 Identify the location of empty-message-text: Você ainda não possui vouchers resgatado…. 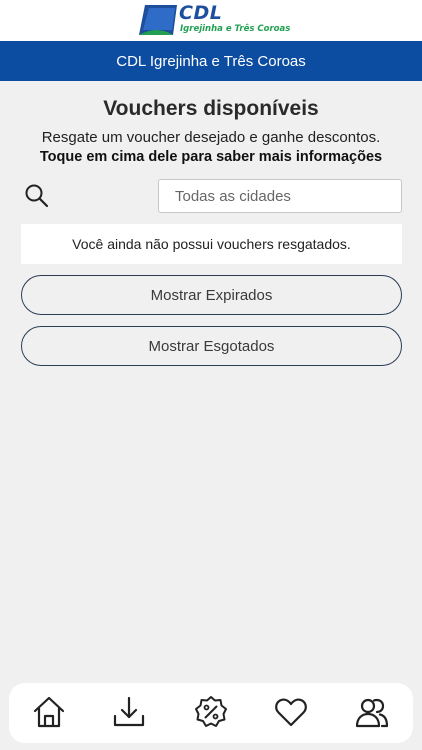
(211, 244).